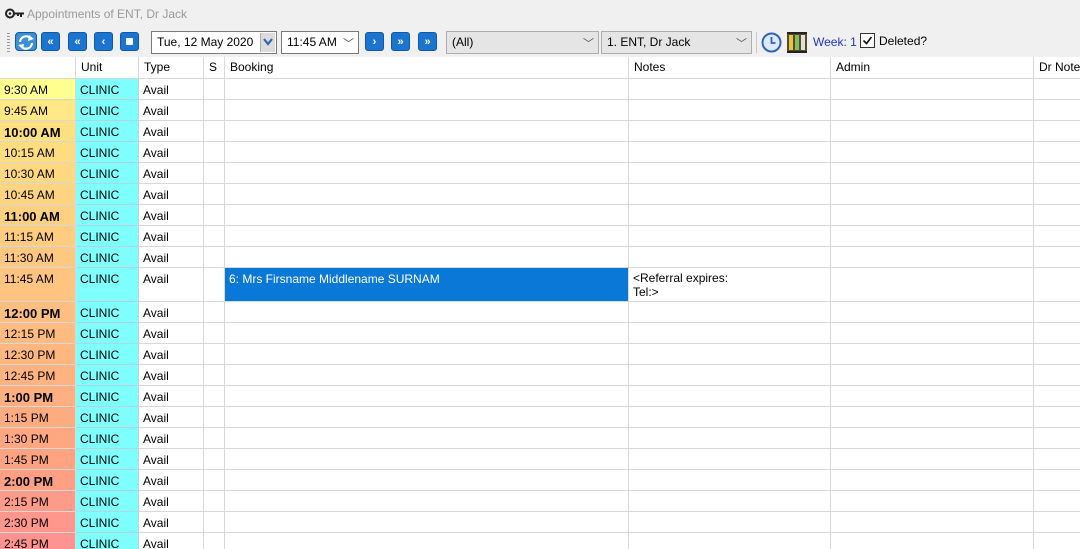 The width and height of the screenshot is (1080, 549). Describe the element at coordinates (103, 41) in the screenshot. I see `previous-button: ‹` at that location.